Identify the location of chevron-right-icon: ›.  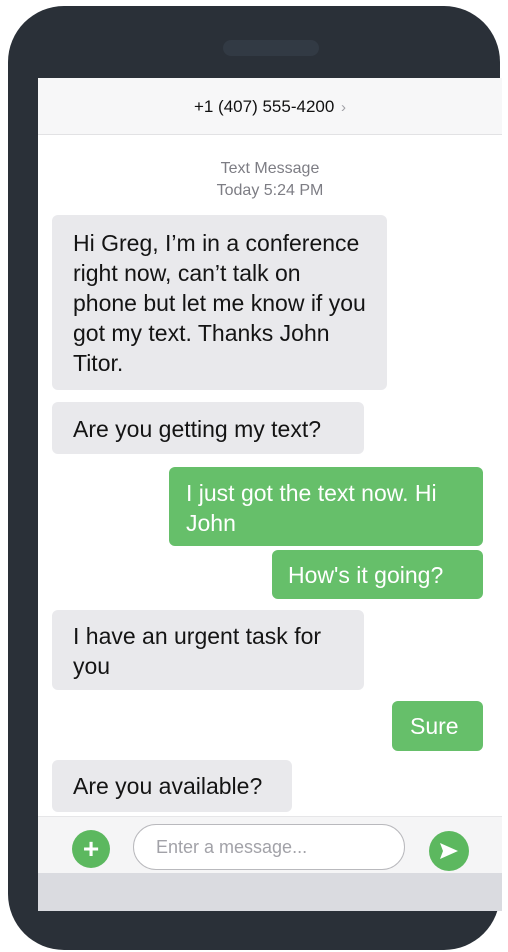
(343, 107).